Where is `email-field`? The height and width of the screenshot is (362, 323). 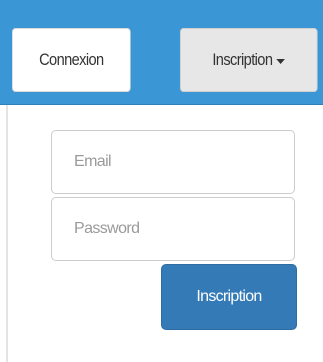 email-field is located at coordinates (173, 162).